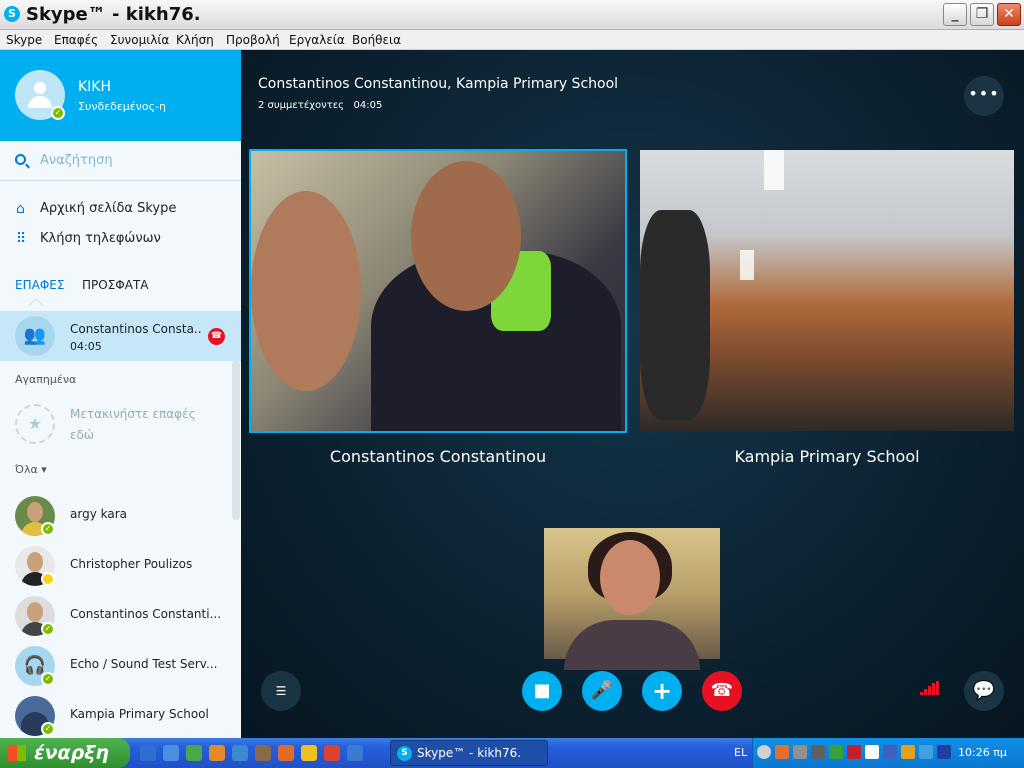 The height and width of the screenshot is (768, 1024). Describe the element at coordinates (216, 336) in the screenshot. I see `hangup-badge-icon: ☎` at that location.